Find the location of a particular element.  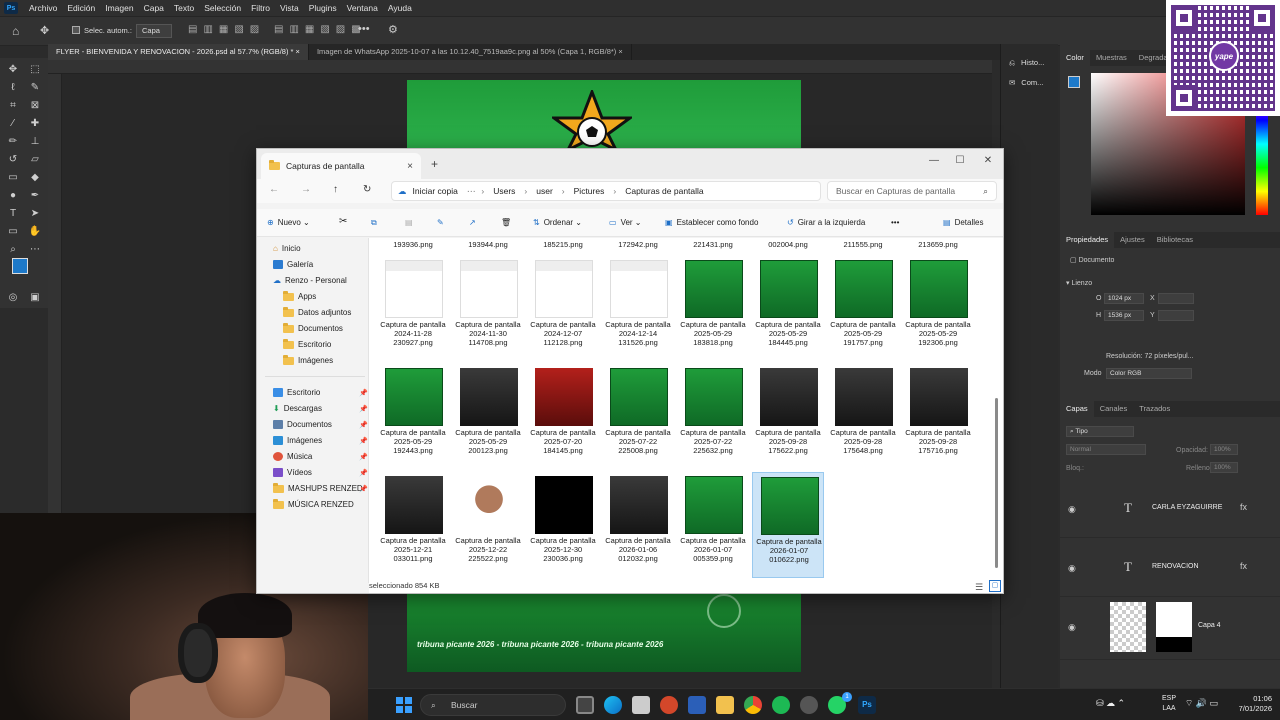

menu-plugins: Plugins is located at coordinates (323, 8).